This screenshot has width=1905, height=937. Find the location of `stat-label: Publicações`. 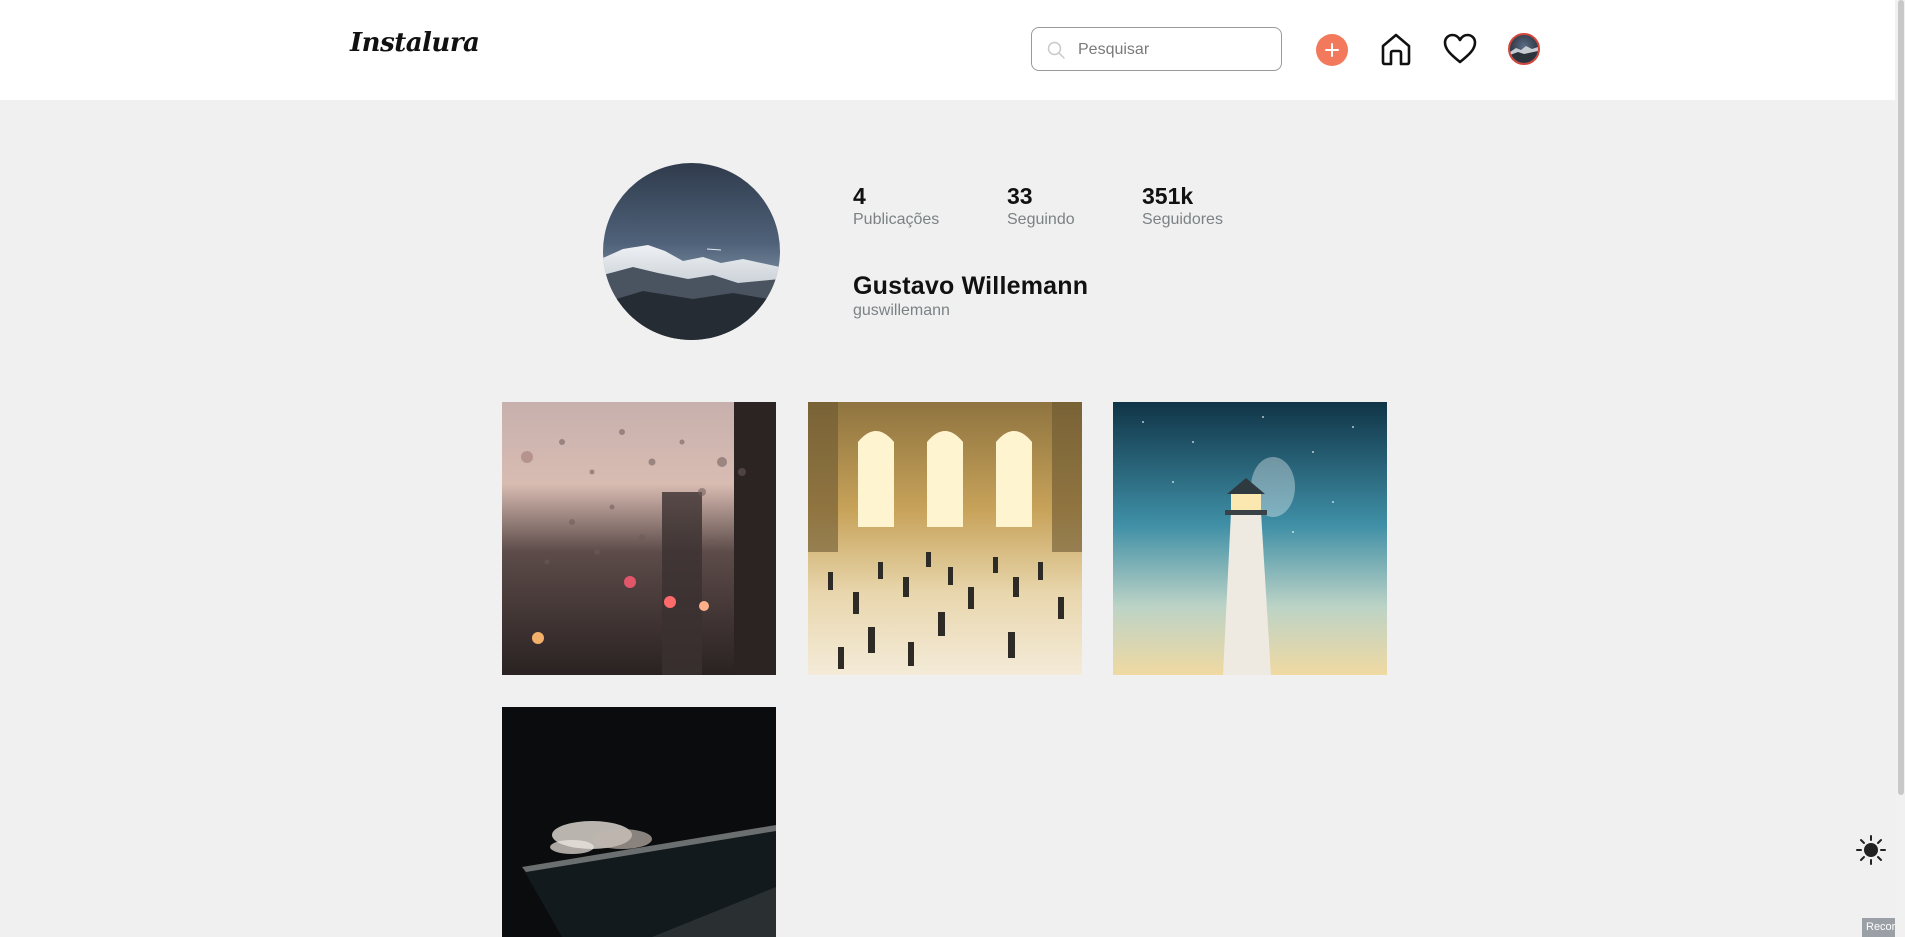

stat-label: Publicações is located at coordinates (896, 219).